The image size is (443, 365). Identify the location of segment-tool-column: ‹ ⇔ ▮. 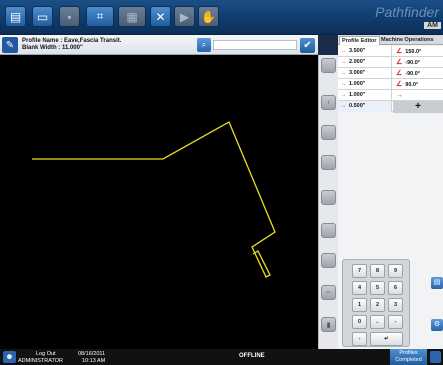
(328, 202).